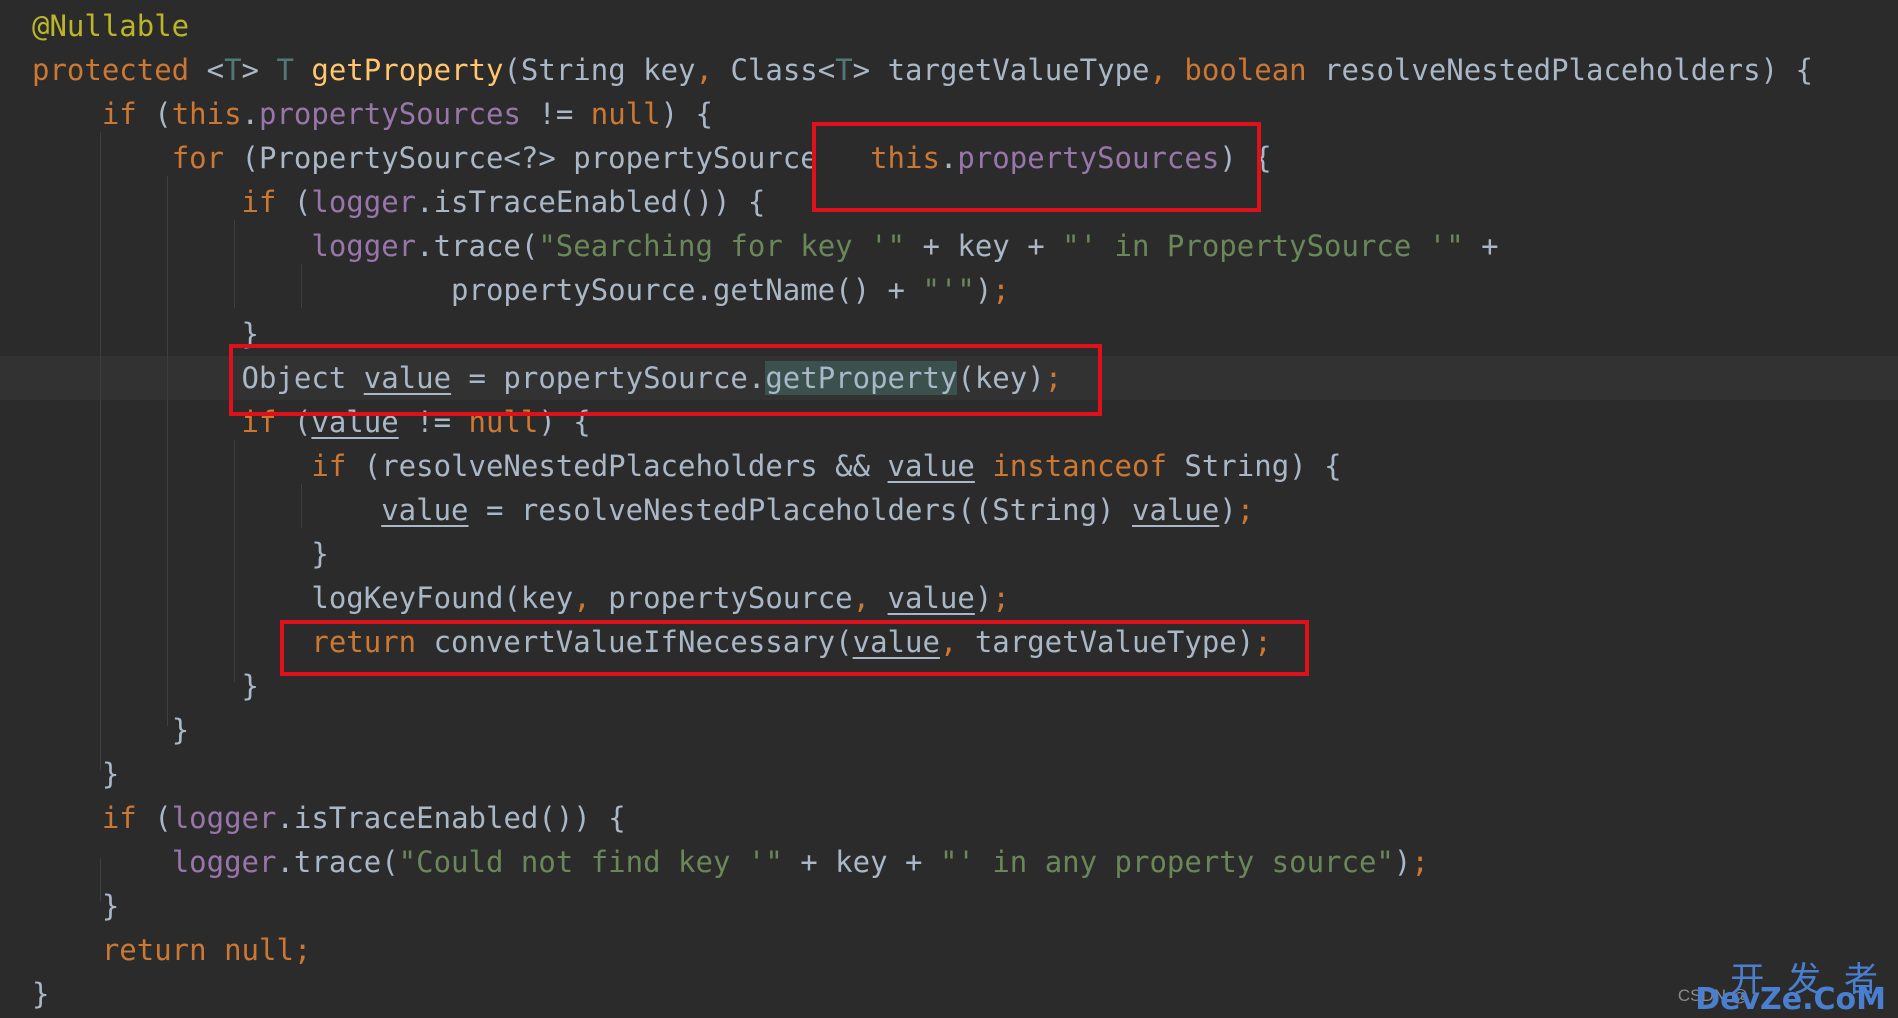  I want to click on code-line: propertySource.getName() + "'");, so click(521, 290).